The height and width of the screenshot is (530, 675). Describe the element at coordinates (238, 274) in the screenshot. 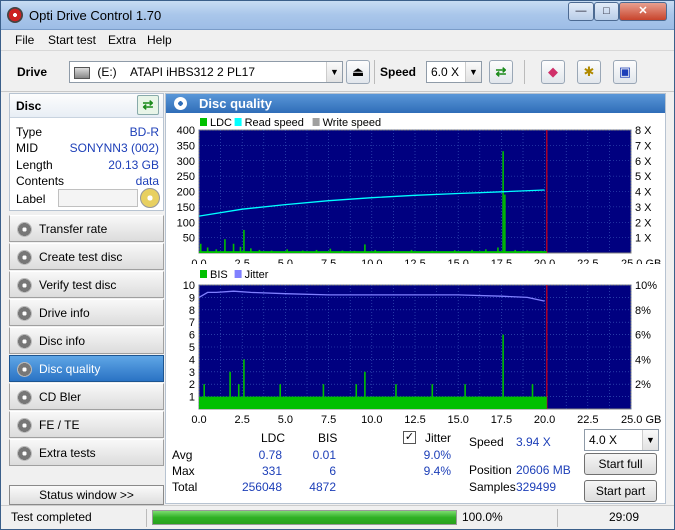

I see `legend-swatch` at that location.